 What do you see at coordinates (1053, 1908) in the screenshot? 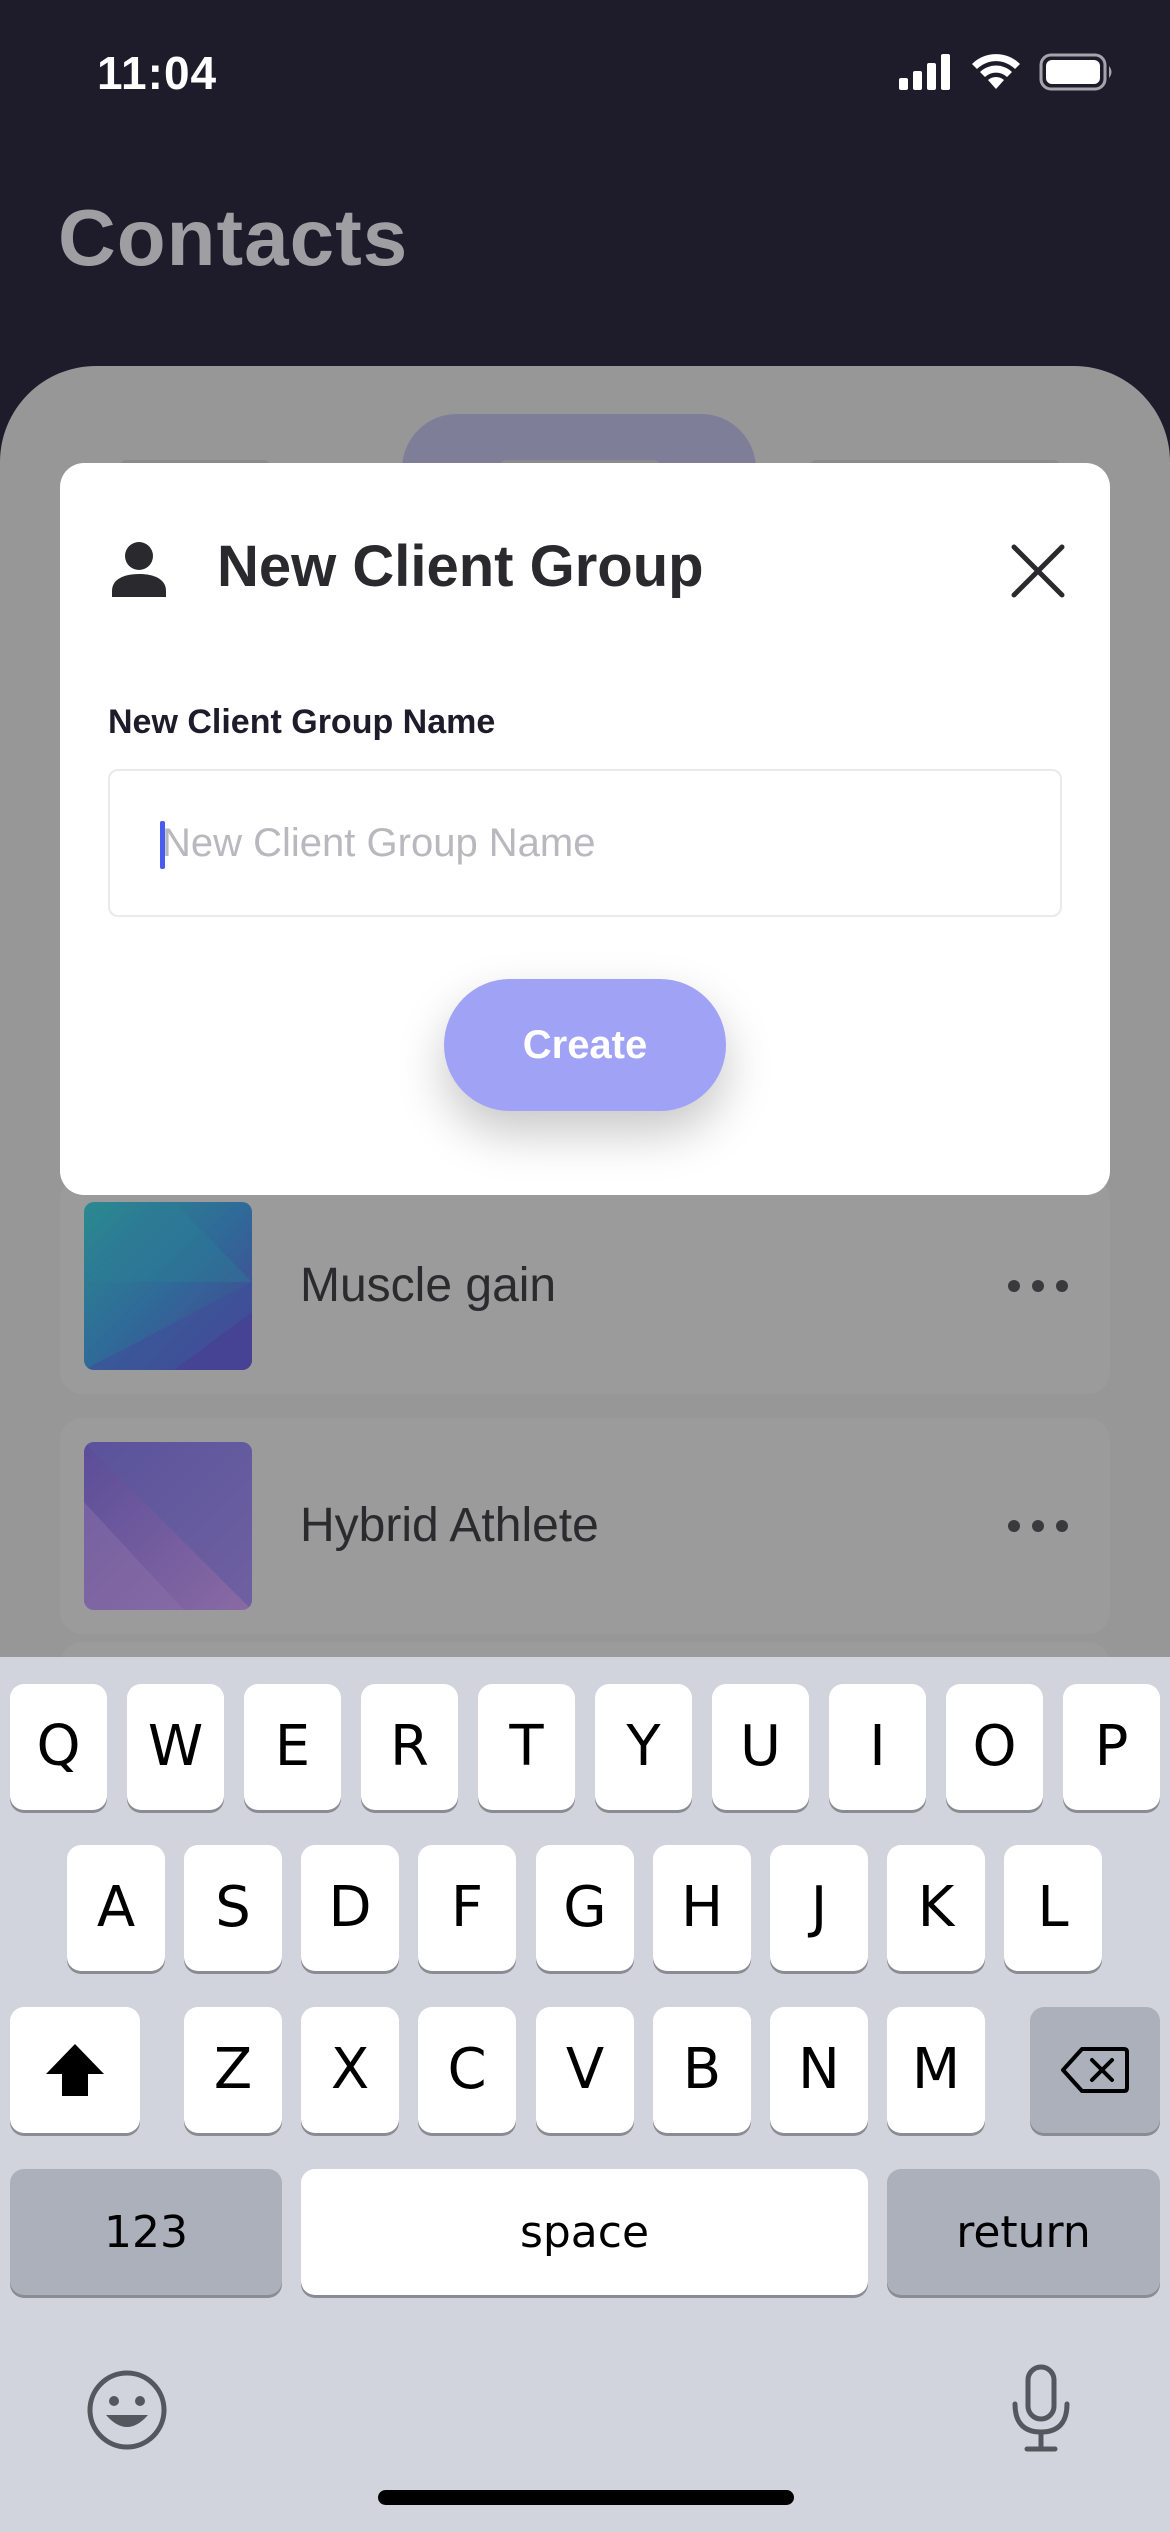
I see `key-l: L` at bounding box center [1053, 1908].